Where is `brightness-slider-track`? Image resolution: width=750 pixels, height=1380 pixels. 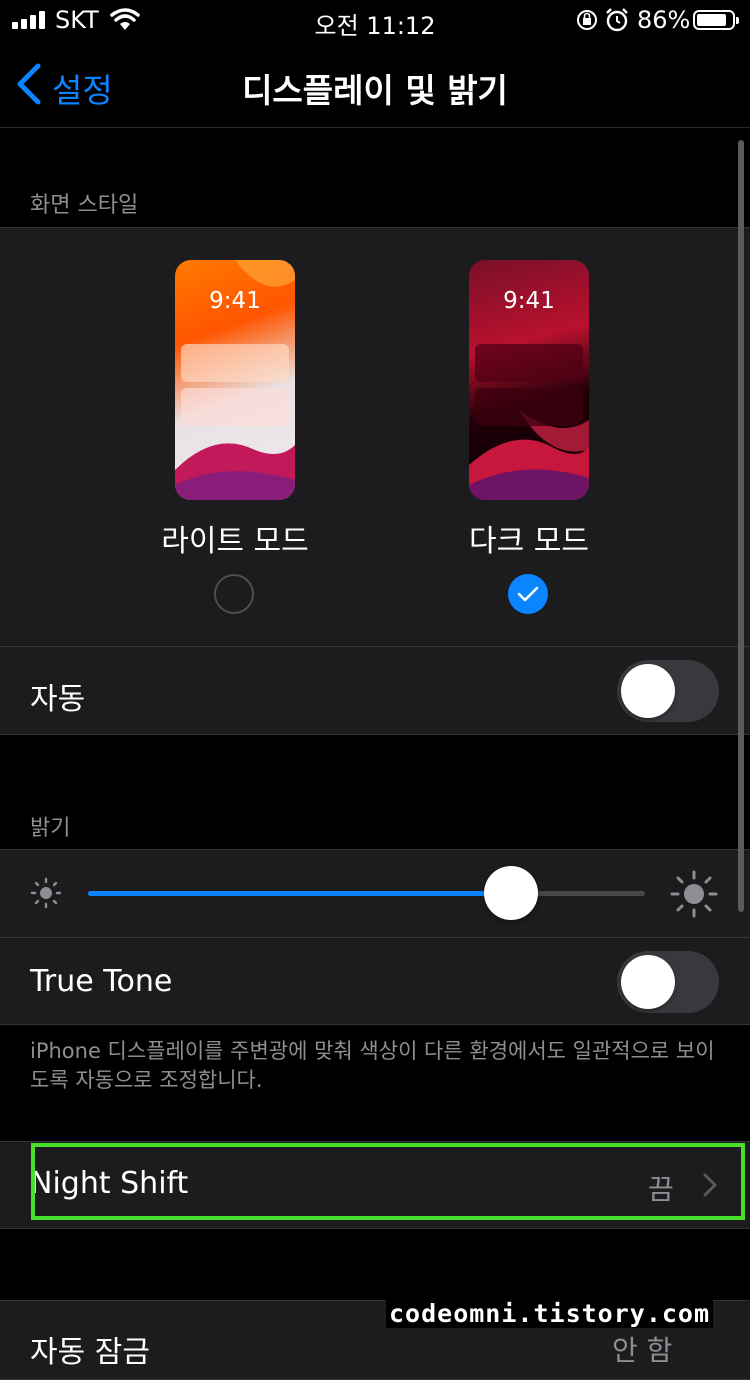
brightness-slider-track is located at coordinates (366, 893).